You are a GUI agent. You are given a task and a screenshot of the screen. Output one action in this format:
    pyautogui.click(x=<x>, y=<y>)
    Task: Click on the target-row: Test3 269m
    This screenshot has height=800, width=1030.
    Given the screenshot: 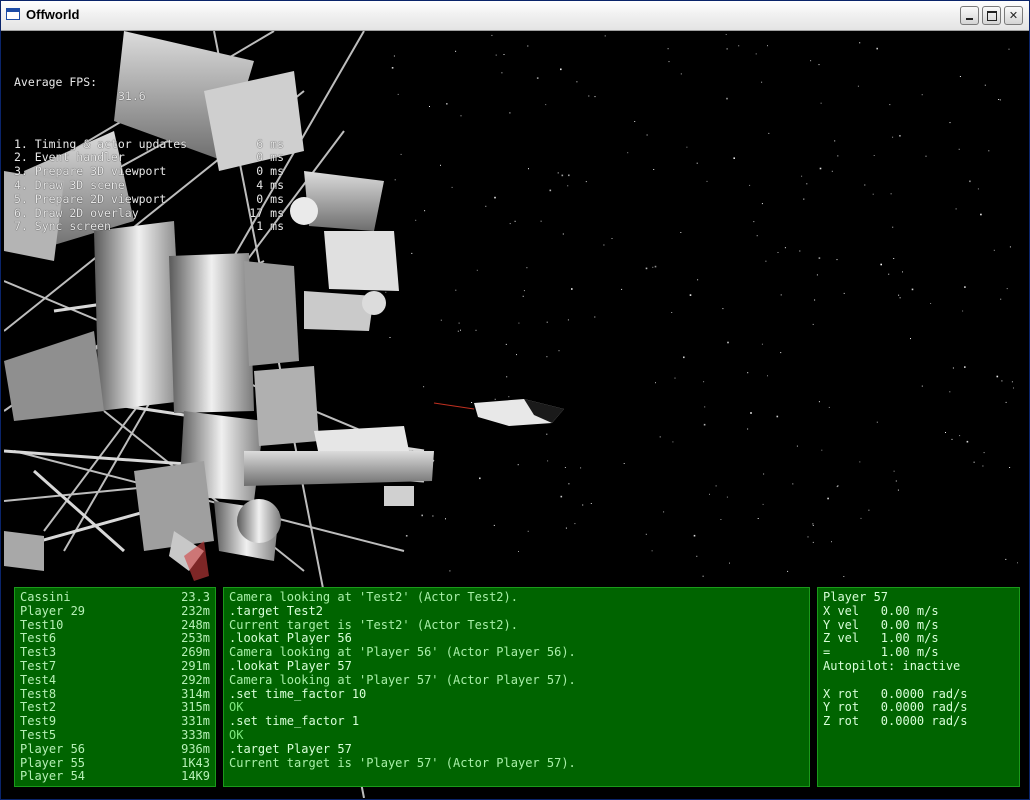 What is the action you would take?
    pyautogui.click(x=115, y=652)
    